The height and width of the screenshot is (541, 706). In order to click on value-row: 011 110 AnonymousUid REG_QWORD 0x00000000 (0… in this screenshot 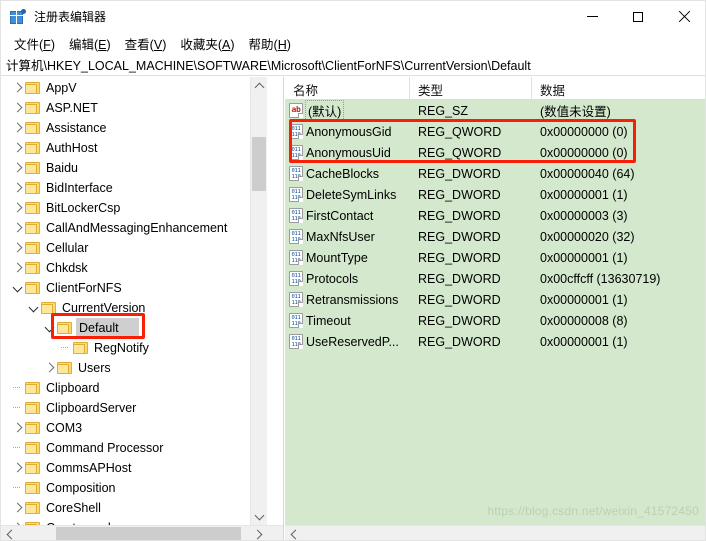, I will do `click(495, 152)`.